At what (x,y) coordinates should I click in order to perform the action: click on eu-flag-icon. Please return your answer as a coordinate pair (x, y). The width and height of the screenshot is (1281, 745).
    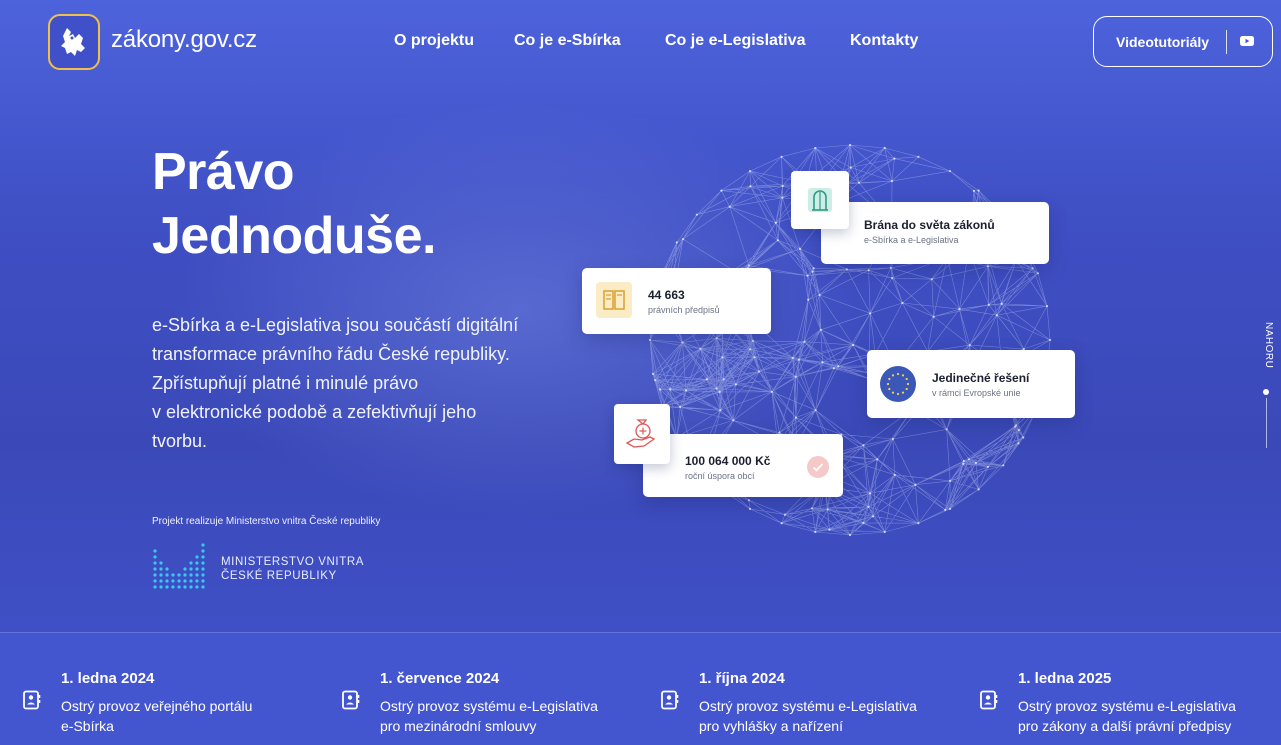
    Looking at the image, I should click on (898, 384).